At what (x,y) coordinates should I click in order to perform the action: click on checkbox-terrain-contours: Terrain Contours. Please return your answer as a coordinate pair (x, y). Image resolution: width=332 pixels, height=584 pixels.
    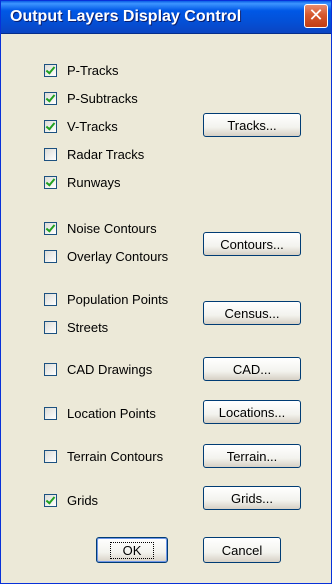
    Looking at the image, I should click on (103, 456).